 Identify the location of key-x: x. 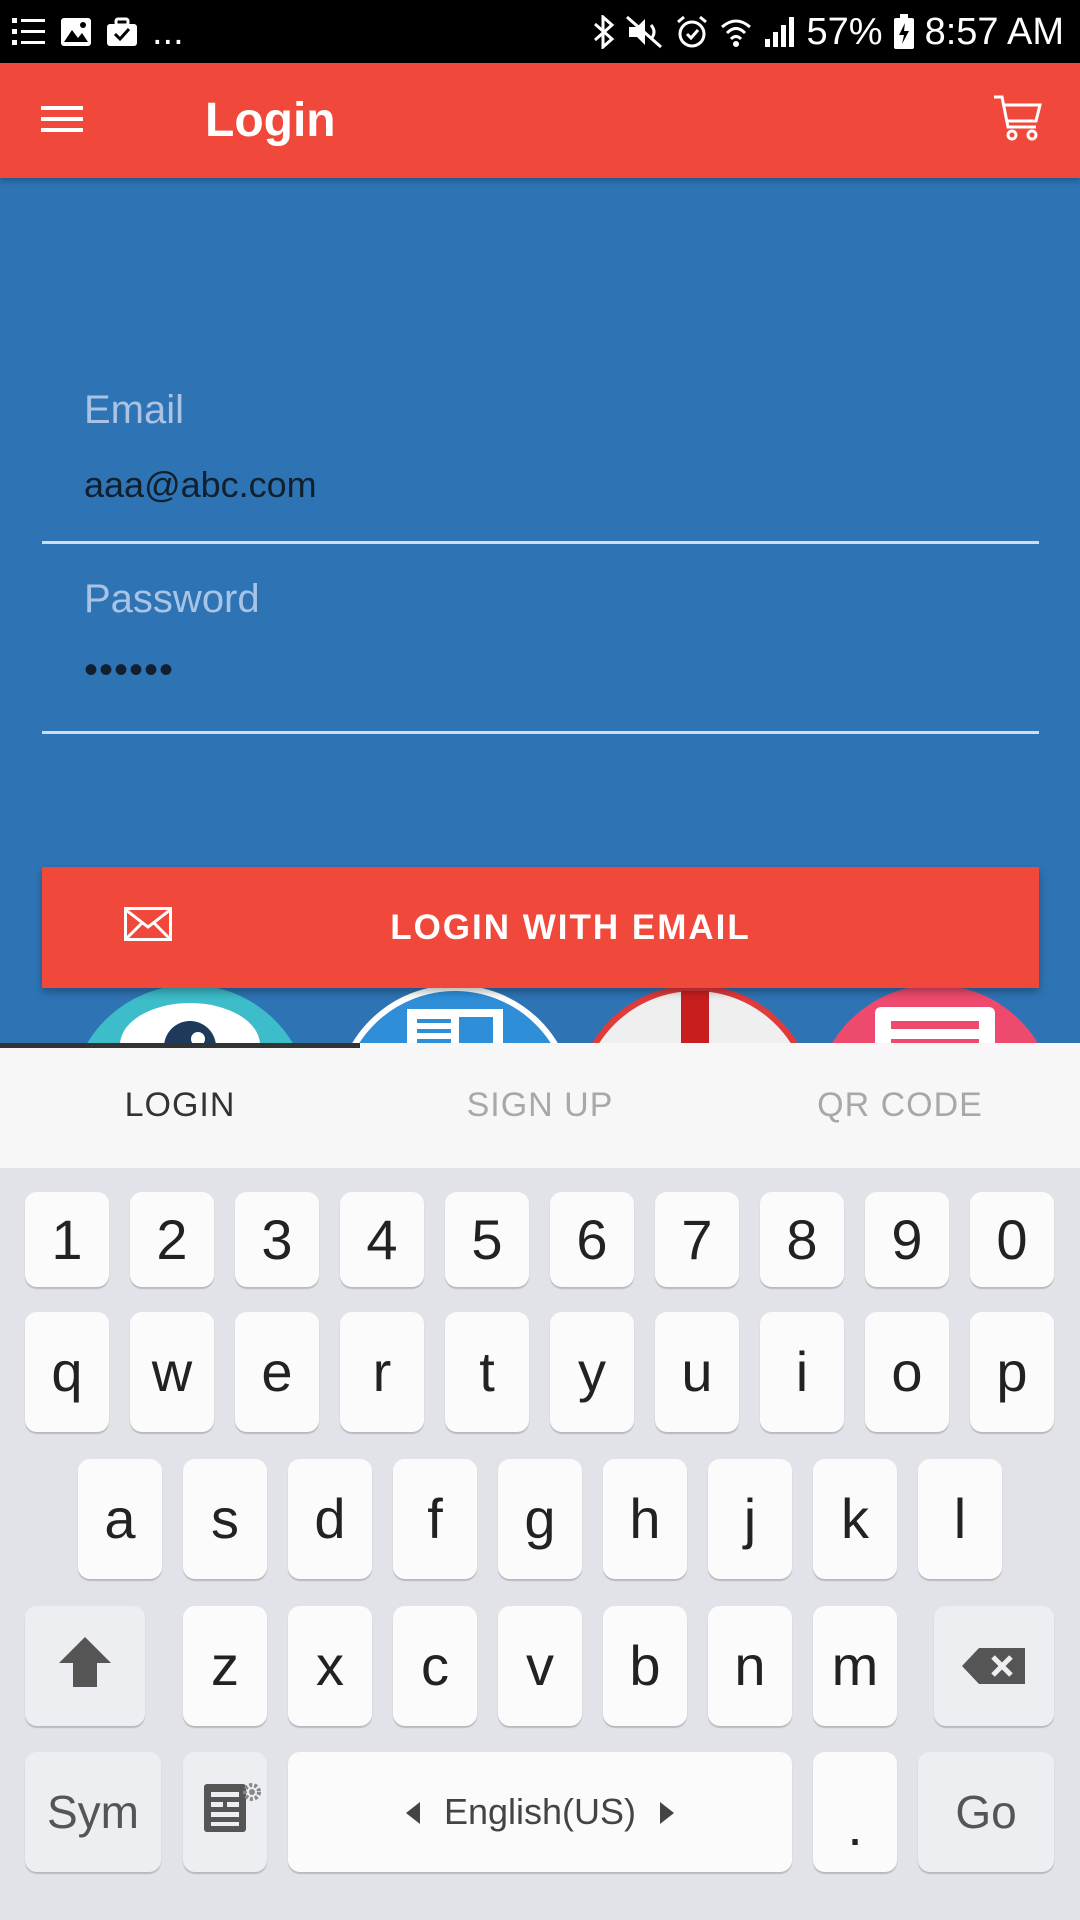
(330, 1666).